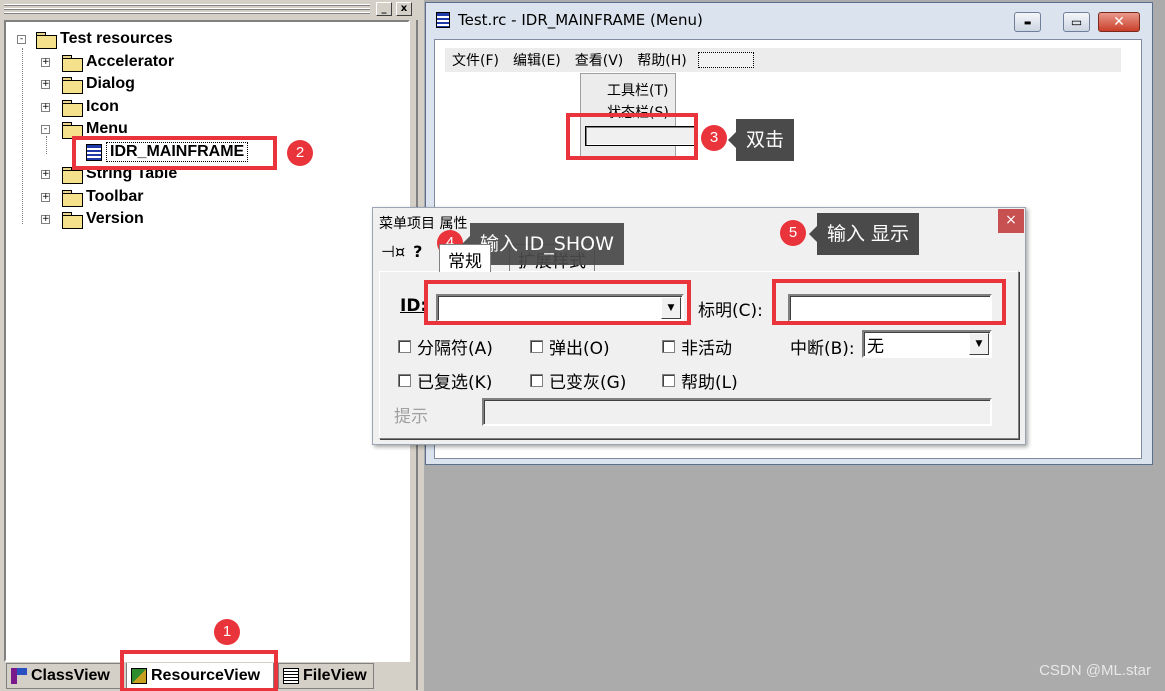 This screenshot has width=1165, height=691. What do you see at coordinates (335, 675) in the screenshot?
I see `tab-label: FileView` at bounding box center [335, 675].